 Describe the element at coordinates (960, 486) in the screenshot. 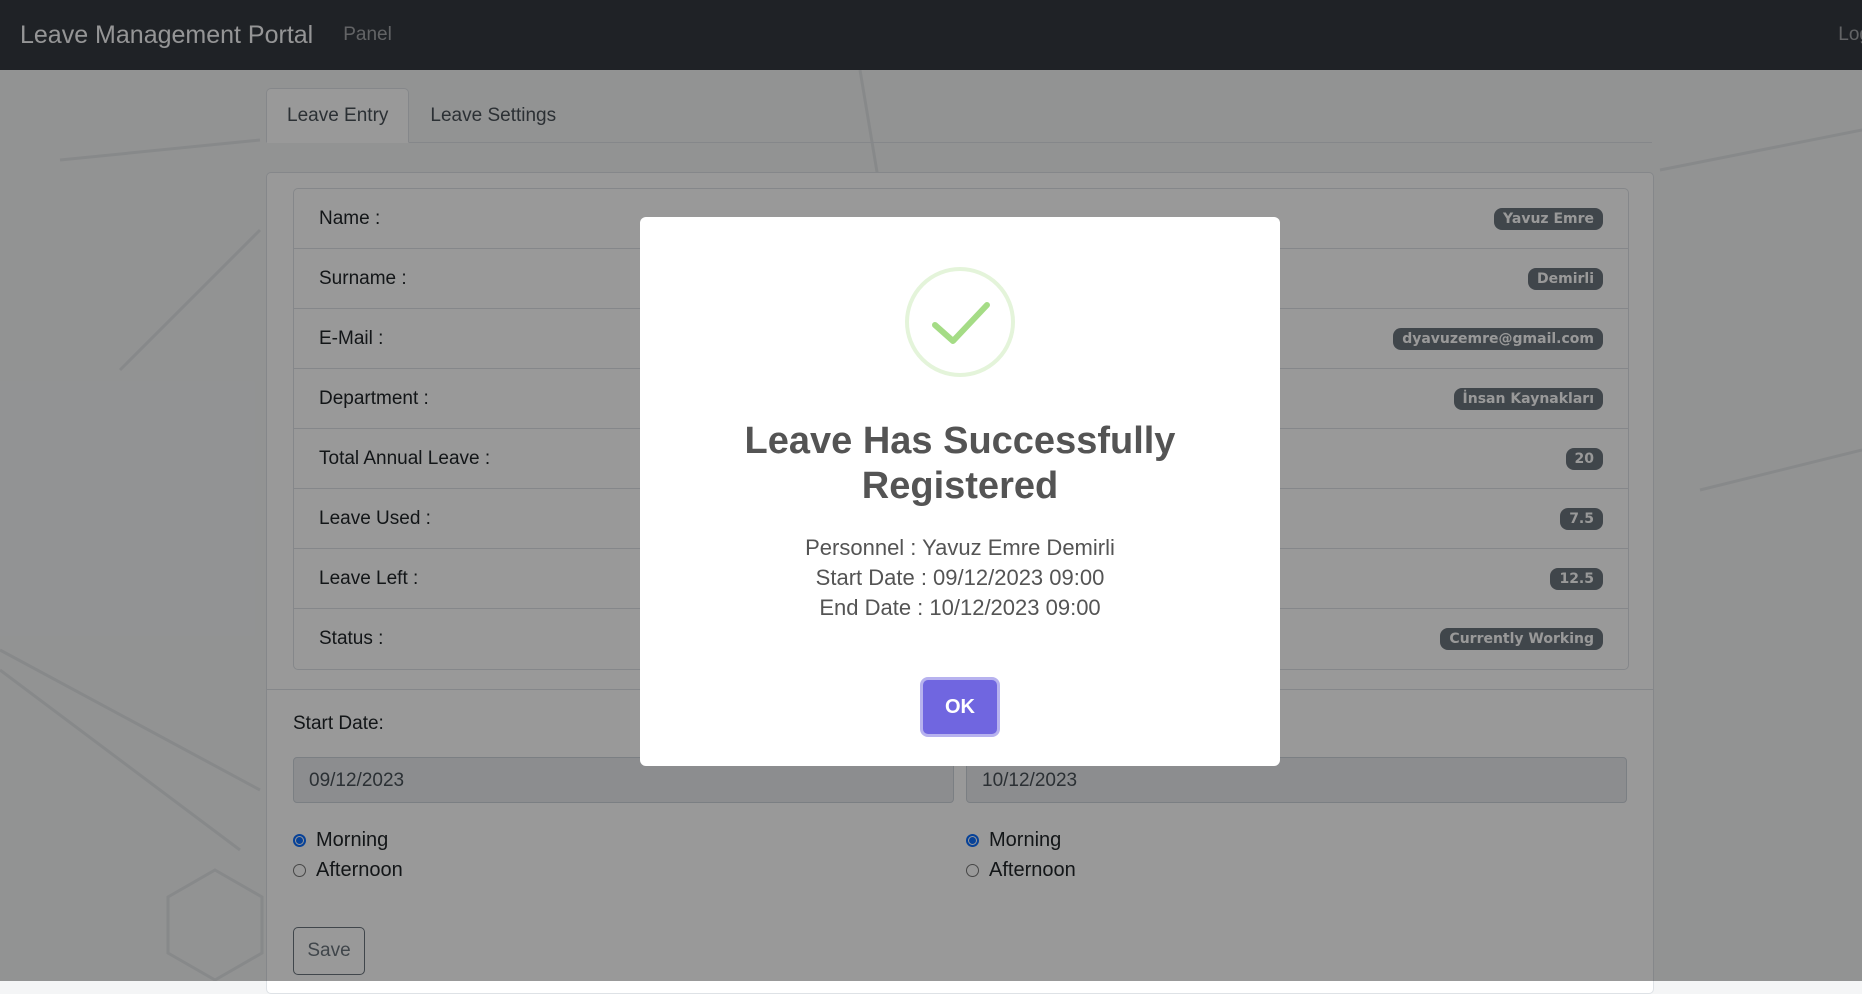

I see `modal-title-line: Registered` at that location.